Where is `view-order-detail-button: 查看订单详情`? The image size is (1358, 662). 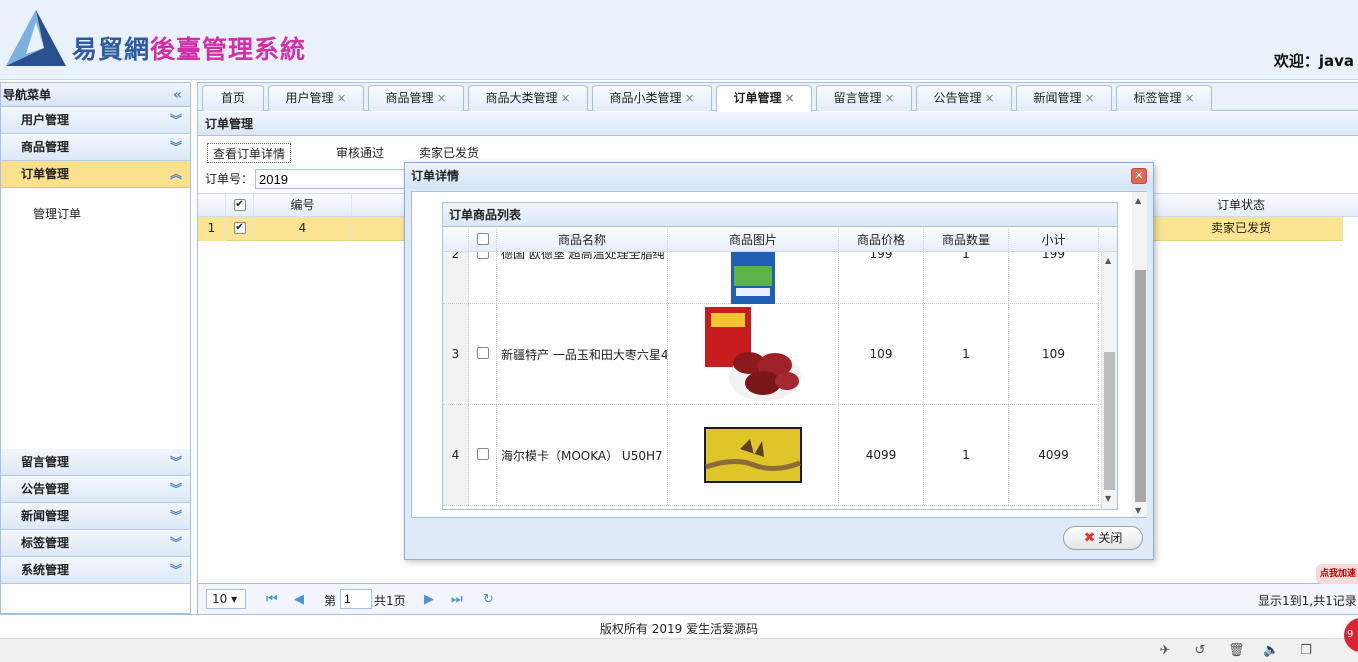
view-order-detail-button: 查看订单详情 is located at coordinates (249, 153).